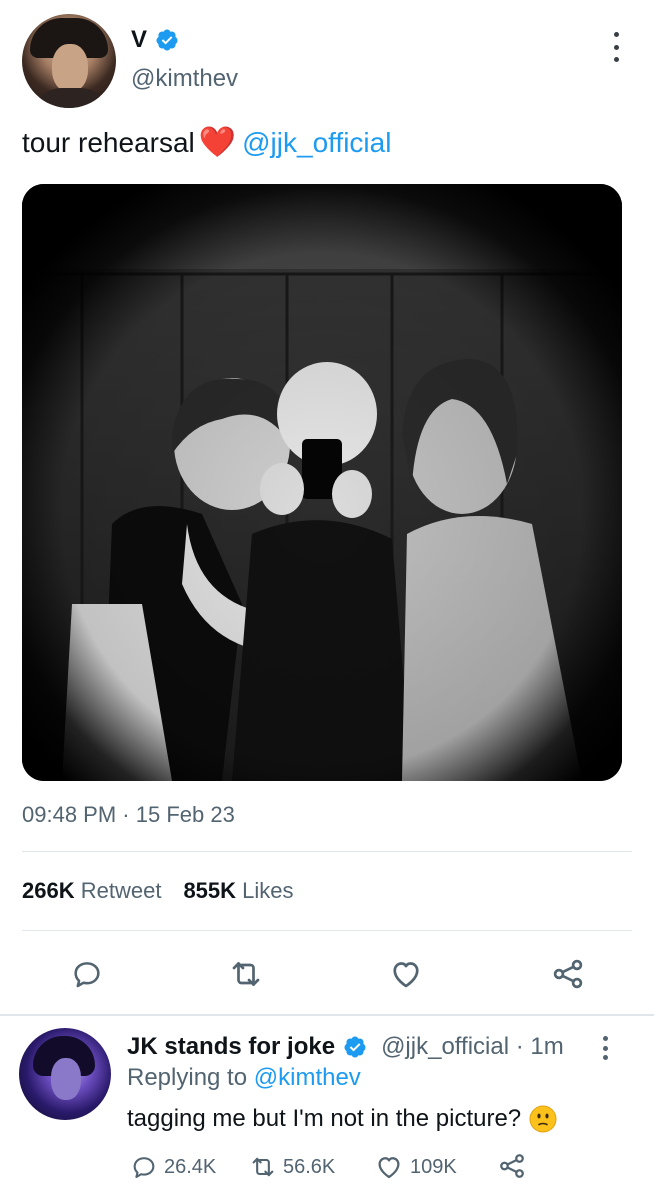 The image size is (654, 1200). I want to click on tweet-mention-link: @jjk_official, so click(316, 142).